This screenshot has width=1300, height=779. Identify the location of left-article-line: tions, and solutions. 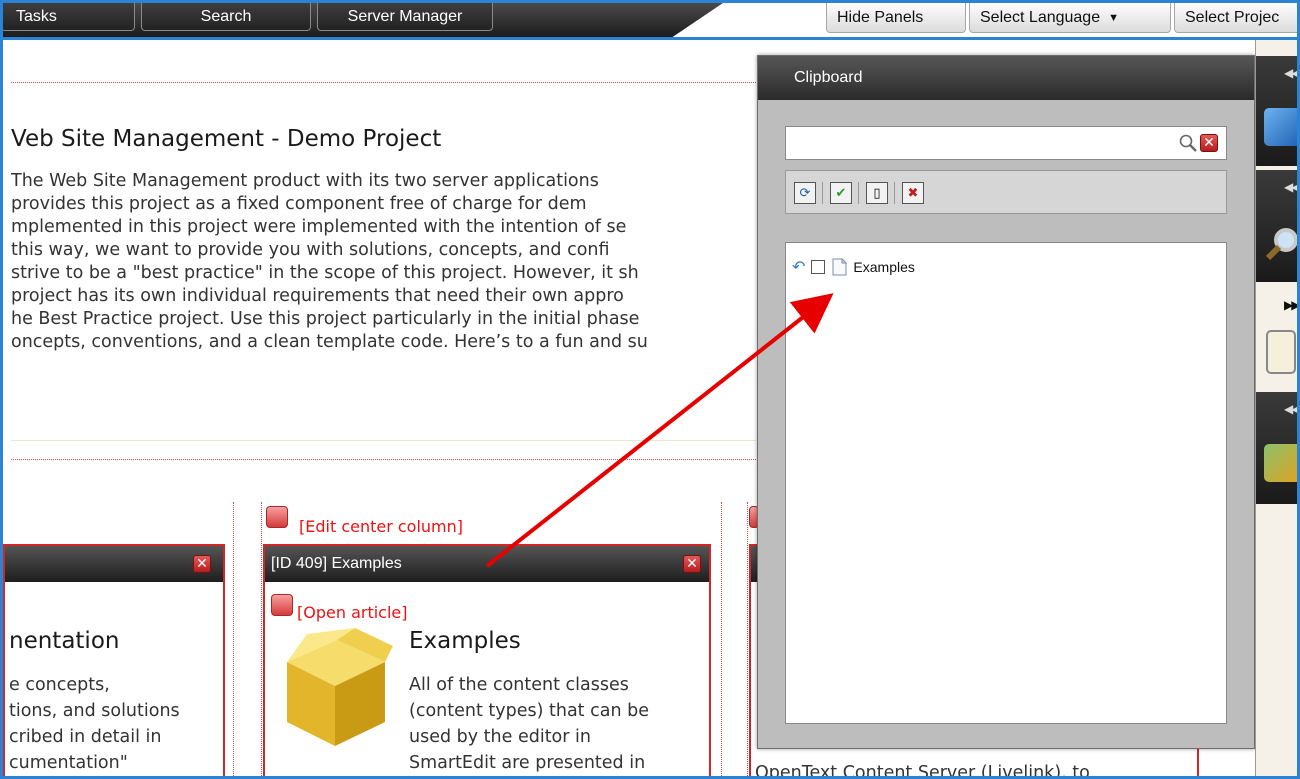
(94, 711).